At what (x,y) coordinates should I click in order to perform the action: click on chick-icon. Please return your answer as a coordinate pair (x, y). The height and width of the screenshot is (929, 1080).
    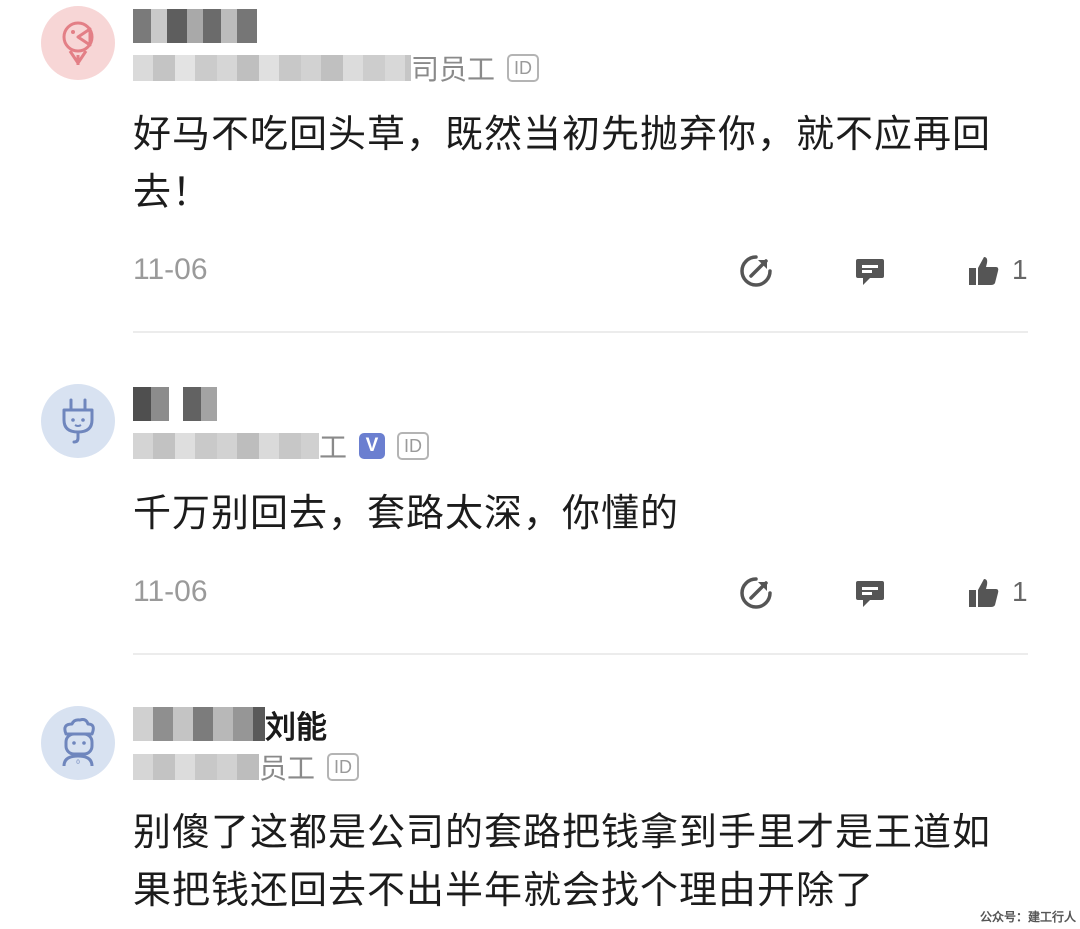
    Looking at the image, I should click on (78, 43).